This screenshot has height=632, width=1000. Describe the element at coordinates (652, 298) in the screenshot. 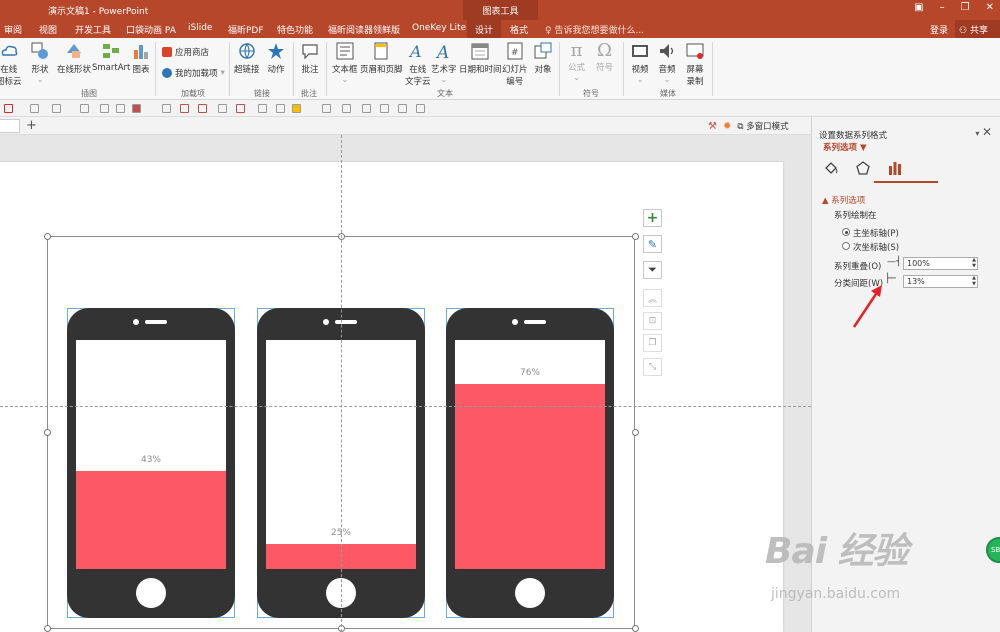

I see `layout-options-button: ︽` at that location.